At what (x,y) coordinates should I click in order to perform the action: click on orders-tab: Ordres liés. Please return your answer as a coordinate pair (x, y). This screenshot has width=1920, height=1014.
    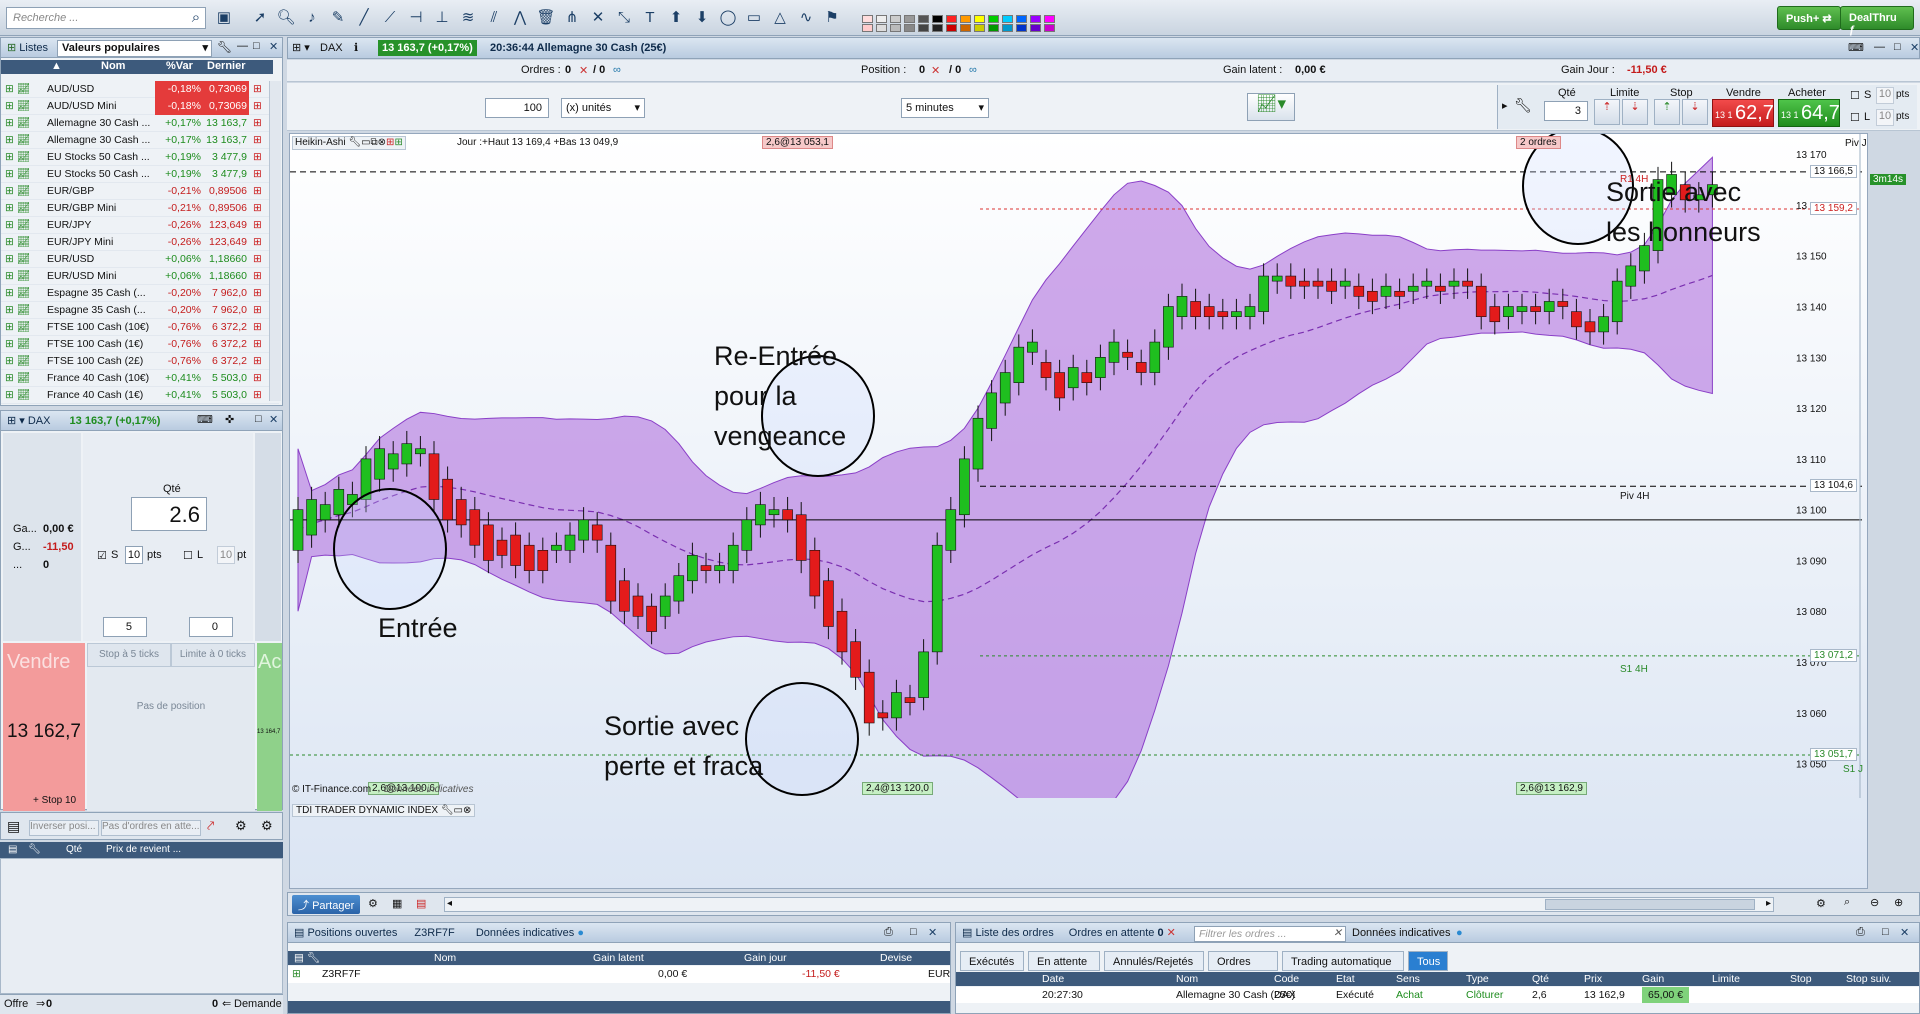
    Looking at the image, I should click on (1243, 969).